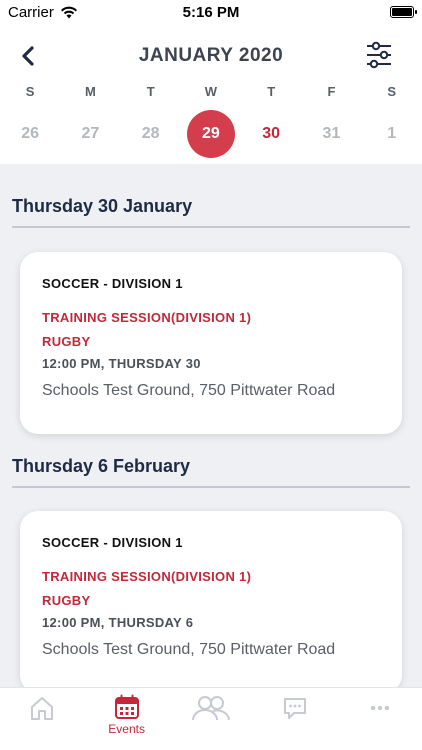 This screenshot has height=750, width=422. Describe the element at coordinates (90, 91) in the screenshot. I see `day-of-week: M` at that location.